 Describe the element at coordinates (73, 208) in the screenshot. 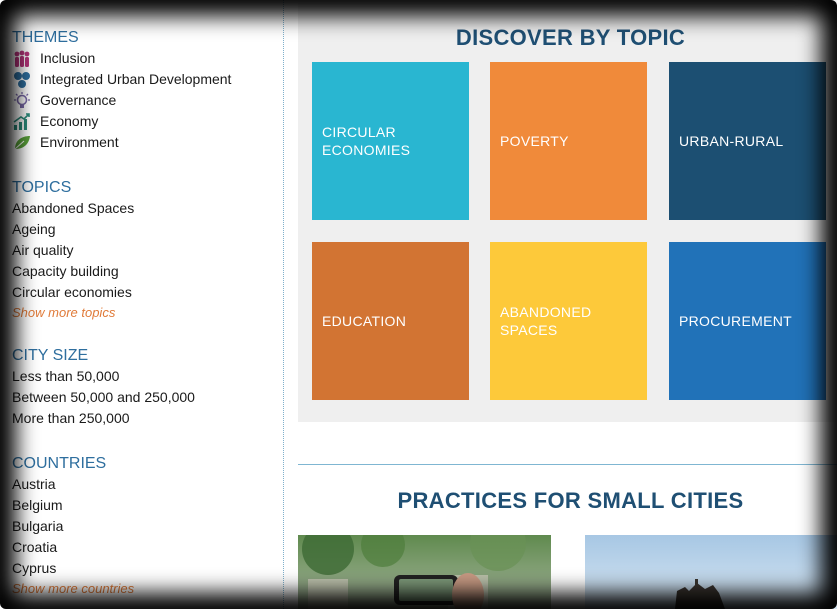

I see `topic-item: Abandoned Spaces` at that location.